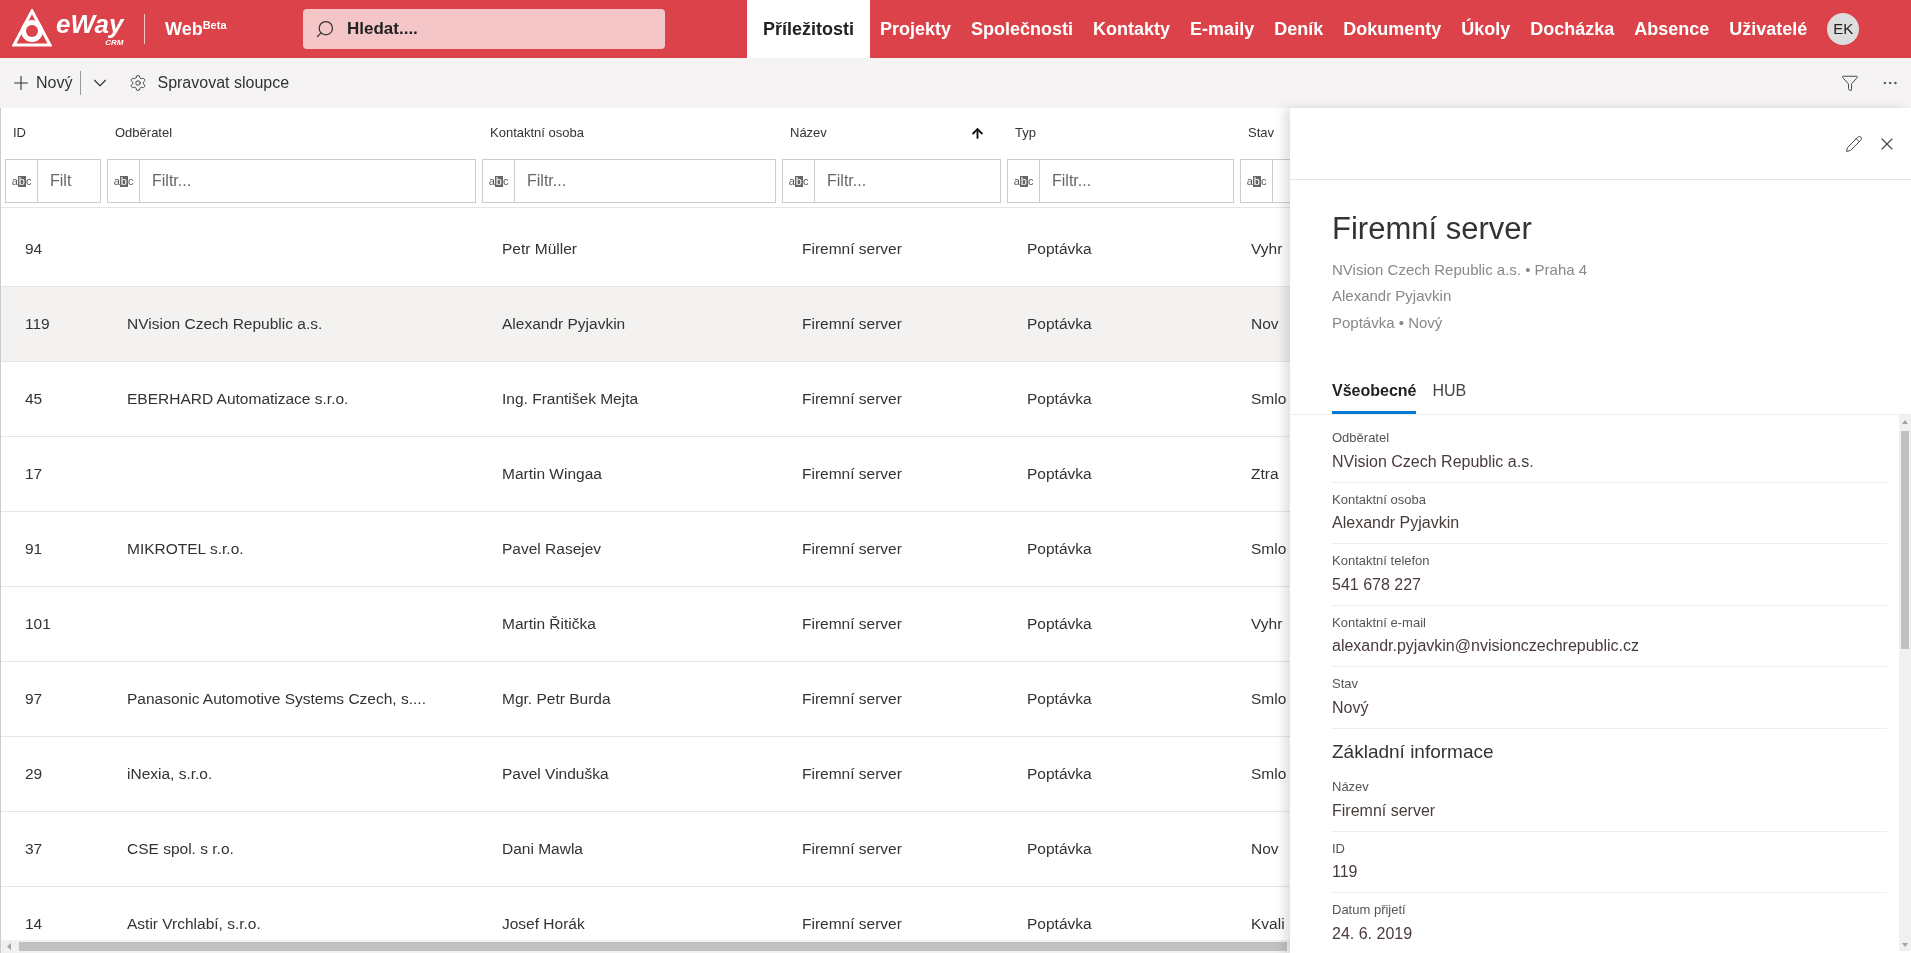 The width and height of the screenshot is (1911, 953). Describe the element at coordinates (1351, 787) in the screenshot. I see `field-label: Název` at that location.